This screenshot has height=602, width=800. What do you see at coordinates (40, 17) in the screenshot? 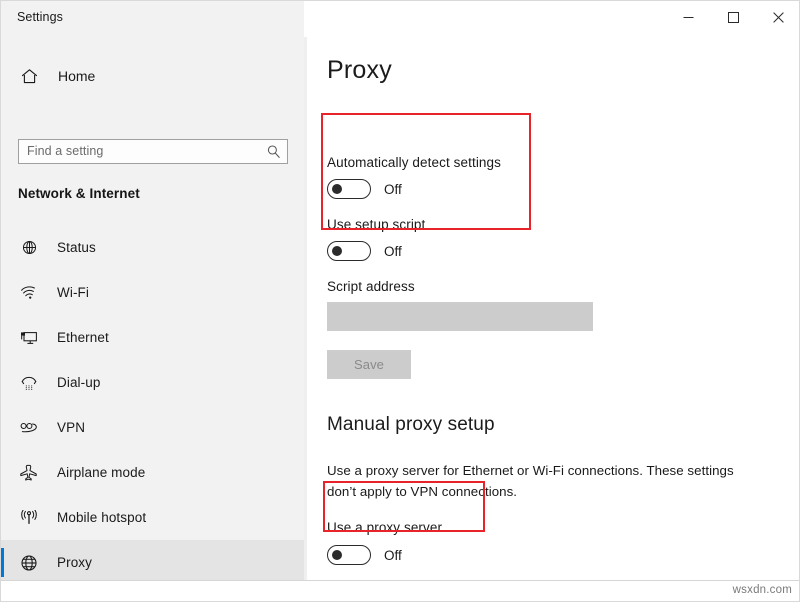
I see `app-title: Settings` at bounding box center [40, 17].